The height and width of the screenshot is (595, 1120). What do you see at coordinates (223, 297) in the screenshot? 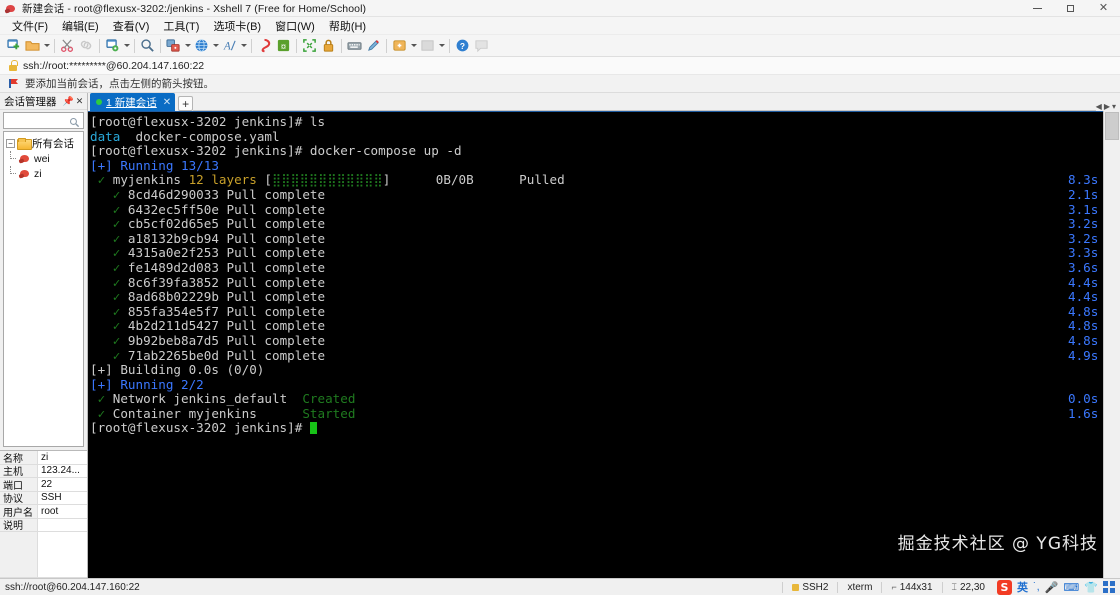
I see `terminal-text: 8ad68b02229b Pull complete` at bounding box center [223, 297].